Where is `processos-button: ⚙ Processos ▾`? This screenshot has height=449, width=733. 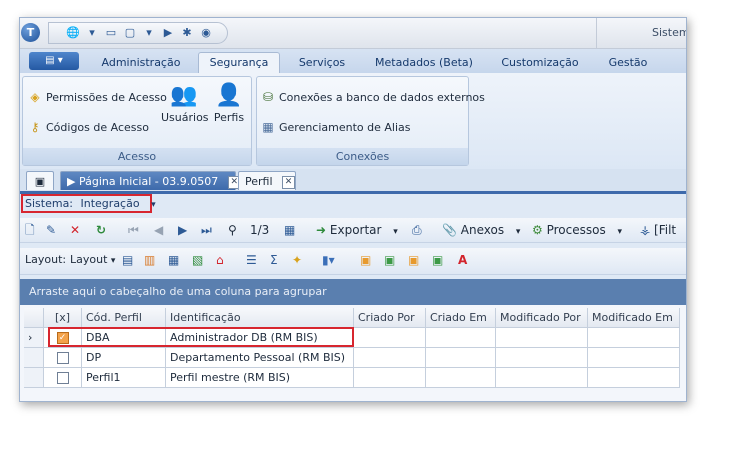
processos-button: ⚙ Processos ▾ is located at coordinates (577, 230).